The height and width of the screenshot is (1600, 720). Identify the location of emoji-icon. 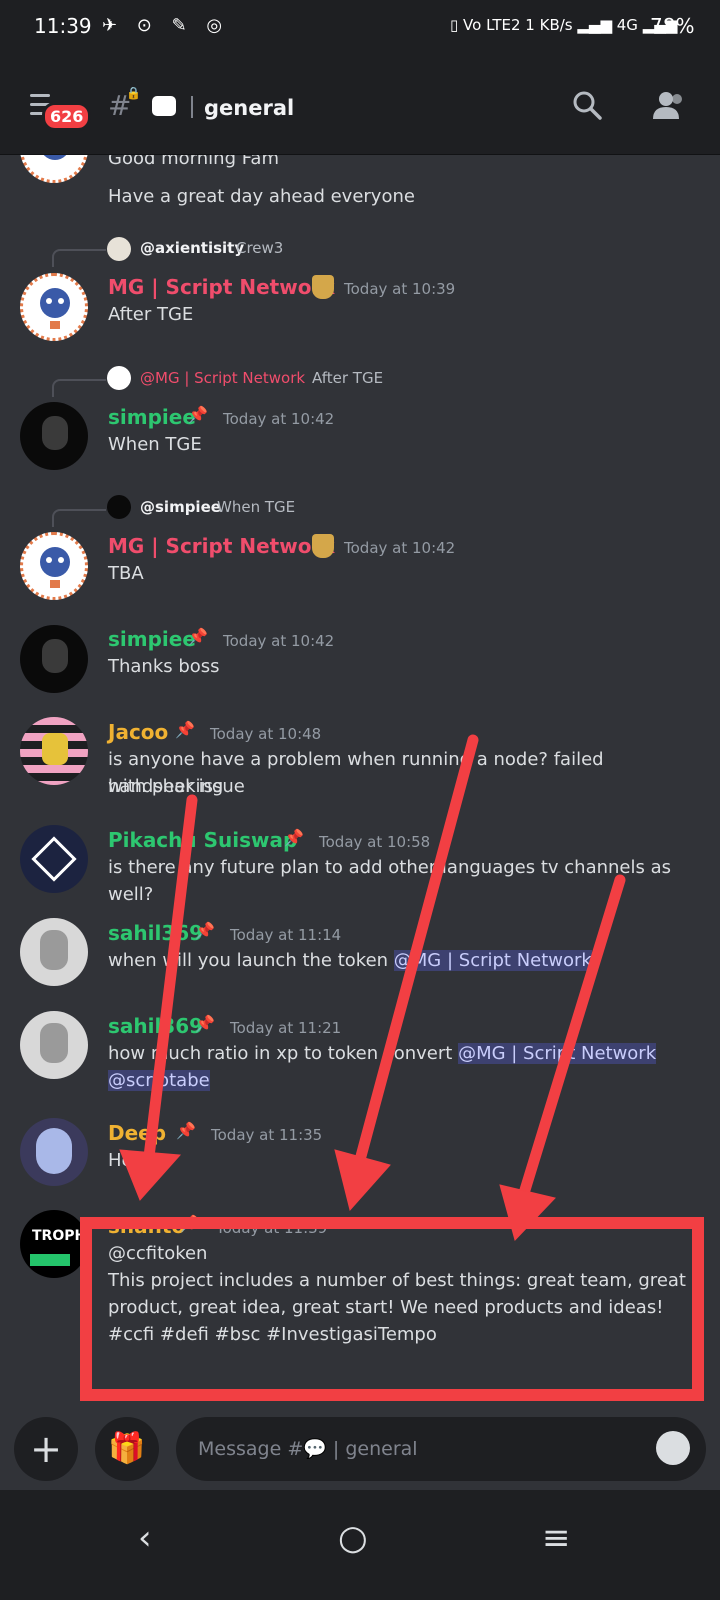
(673, 1448).